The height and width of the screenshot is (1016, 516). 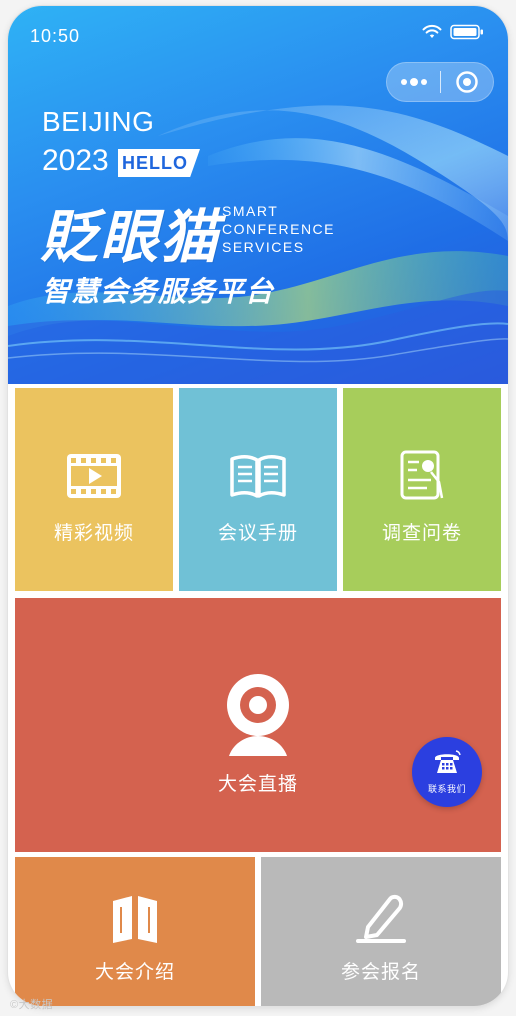 I want to click on tile-signup-label: 参会报名, so click(x=380, y=972).